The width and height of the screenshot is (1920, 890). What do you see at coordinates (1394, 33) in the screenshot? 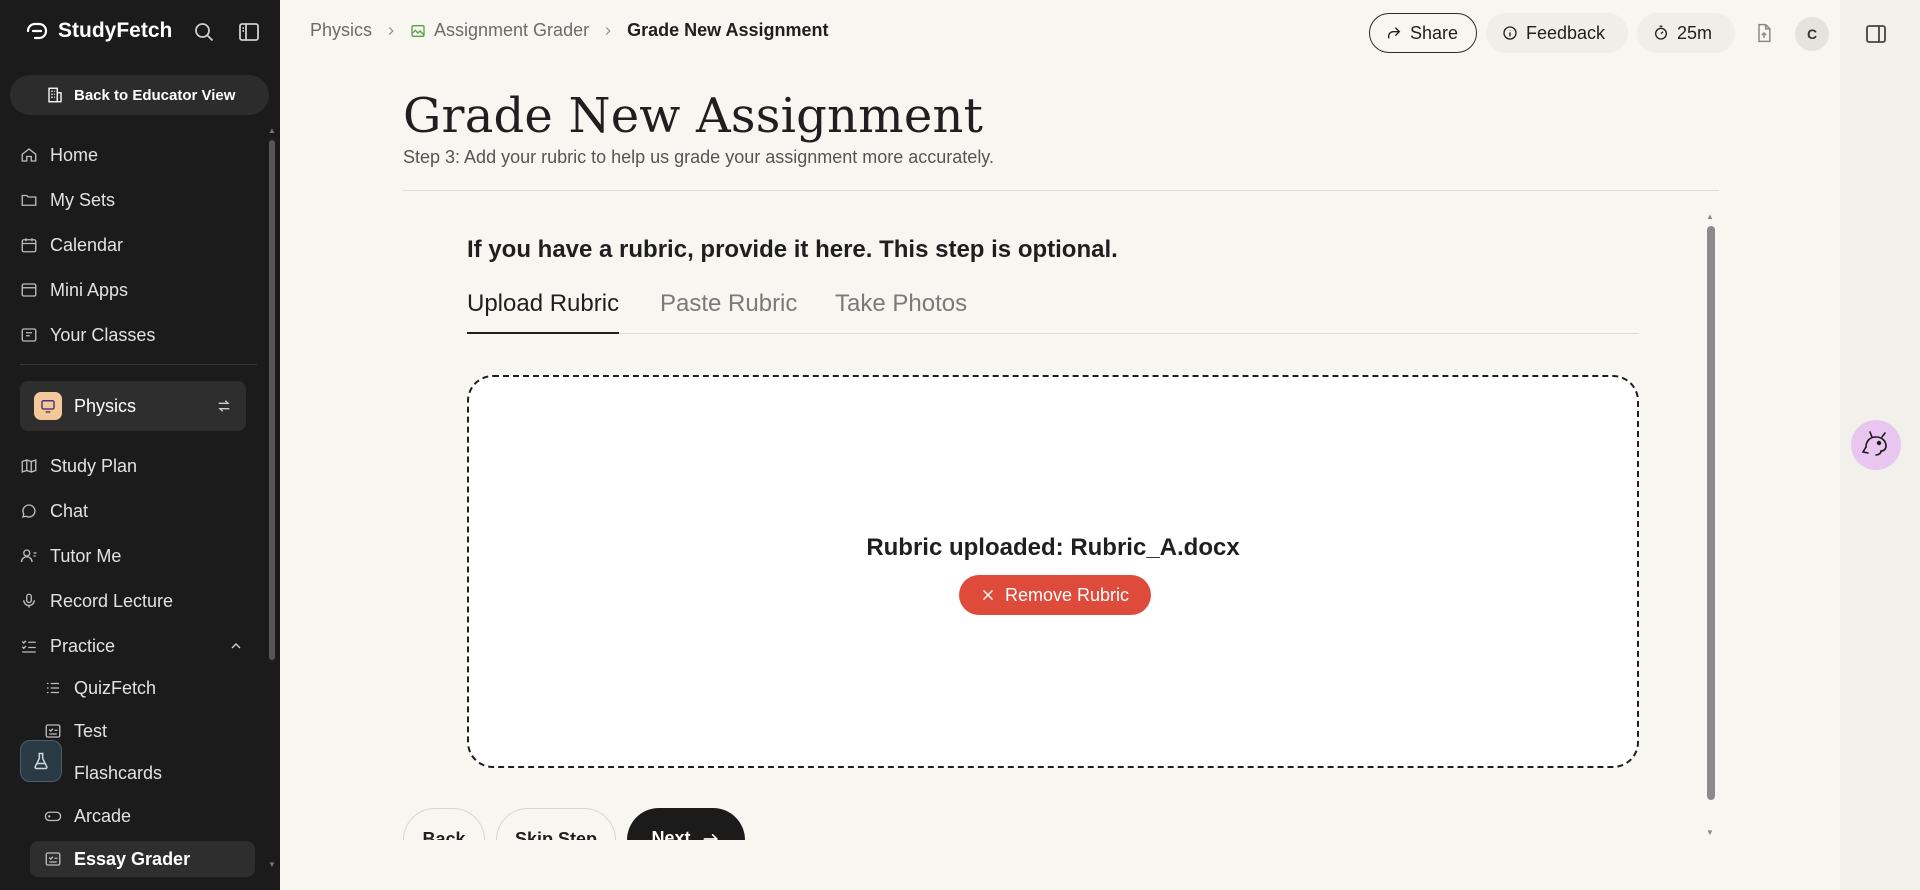
I see `share-icon` at bounding box center [1394, 33].